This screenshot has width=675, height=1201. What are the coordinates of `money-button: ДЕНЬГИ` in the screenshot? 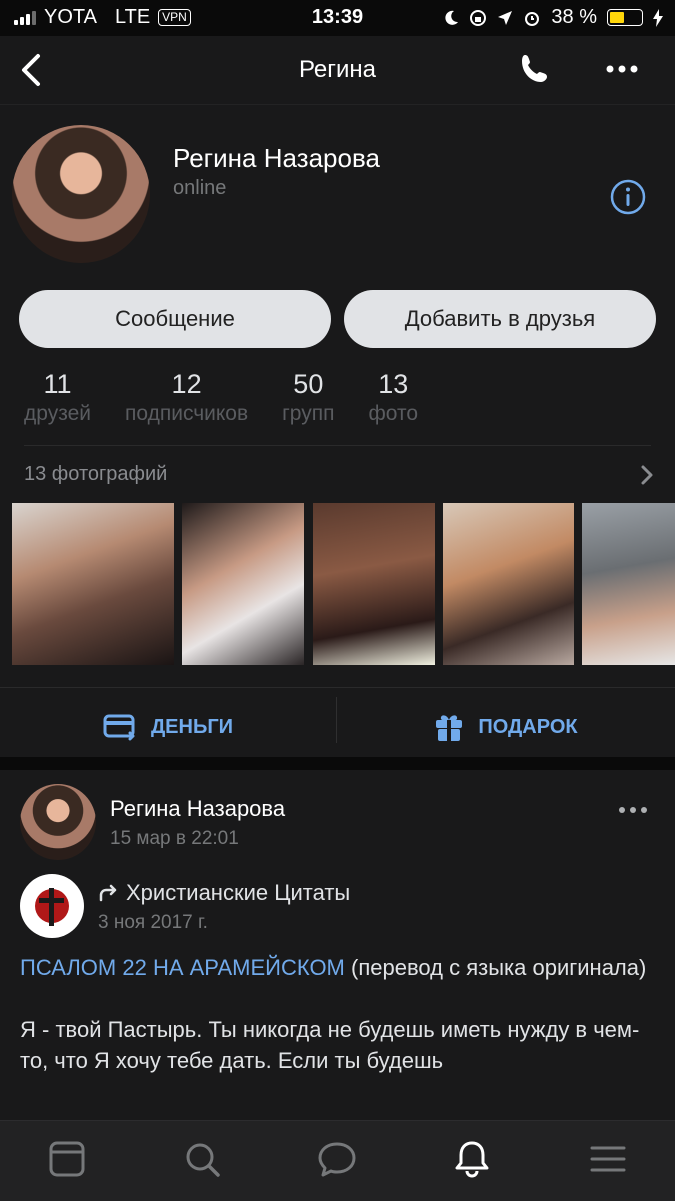 It's located at (168, 727).